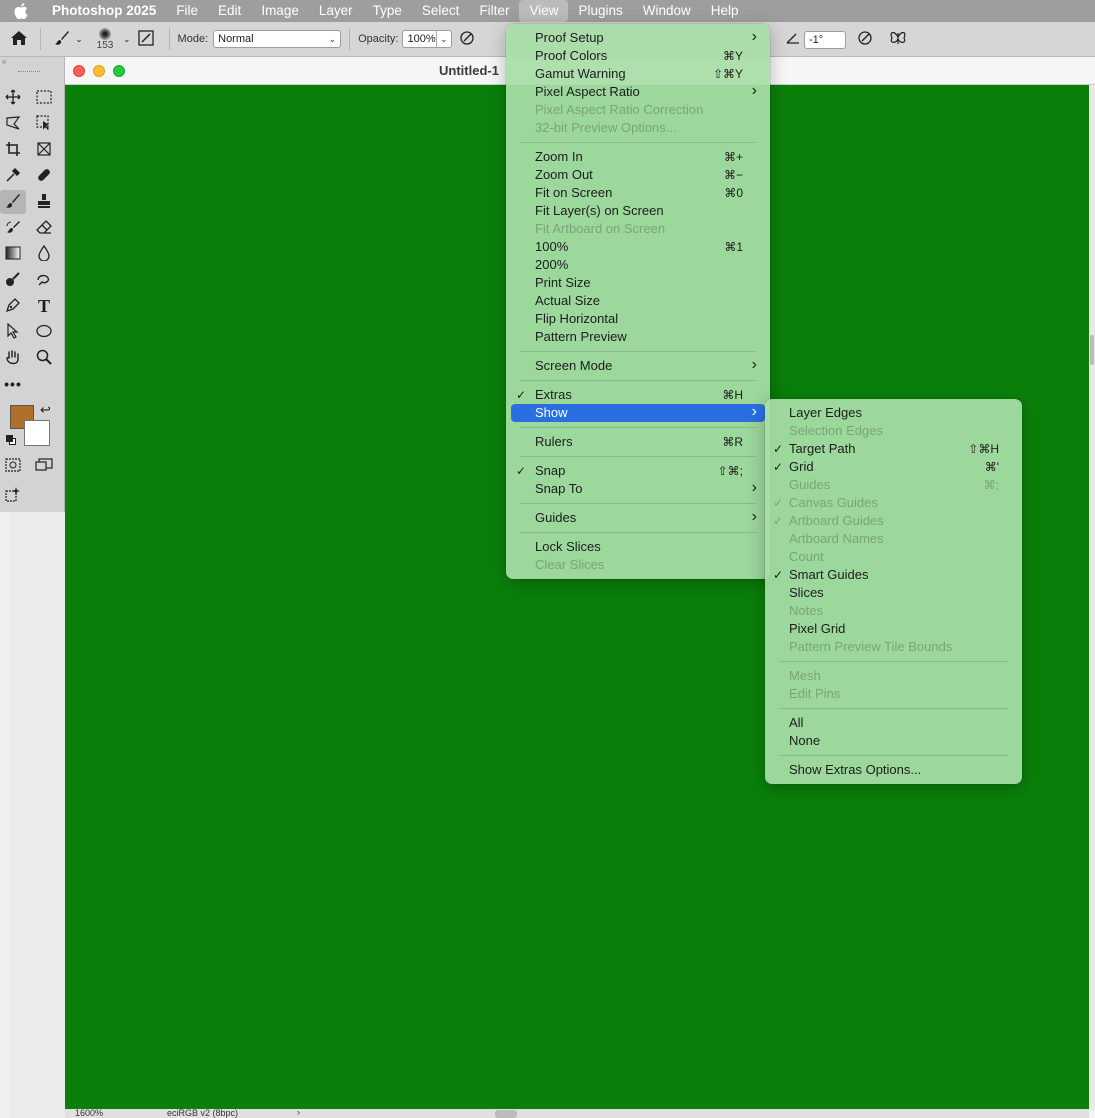 The height and width of the screenshot is (1118, 1095). I want to click on view-menu-item-100: 100% ⌘1, so click(638, 247).